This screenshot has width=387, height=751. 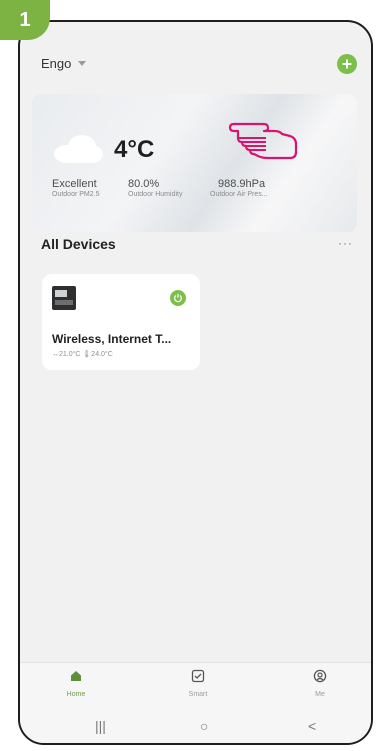 I want to click on power-button, so click(x=178, y=298).